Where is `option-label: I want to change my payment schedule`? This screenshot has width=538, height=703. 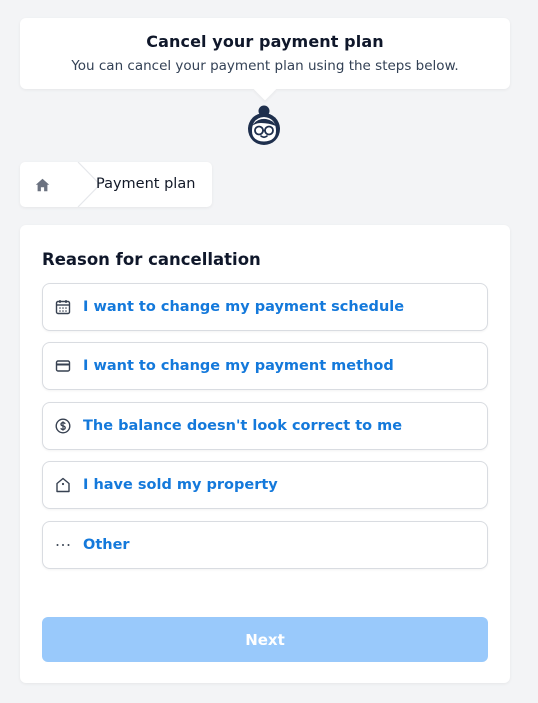
option-label: I want to change my payment schedule is located at coordinates (244, 307).